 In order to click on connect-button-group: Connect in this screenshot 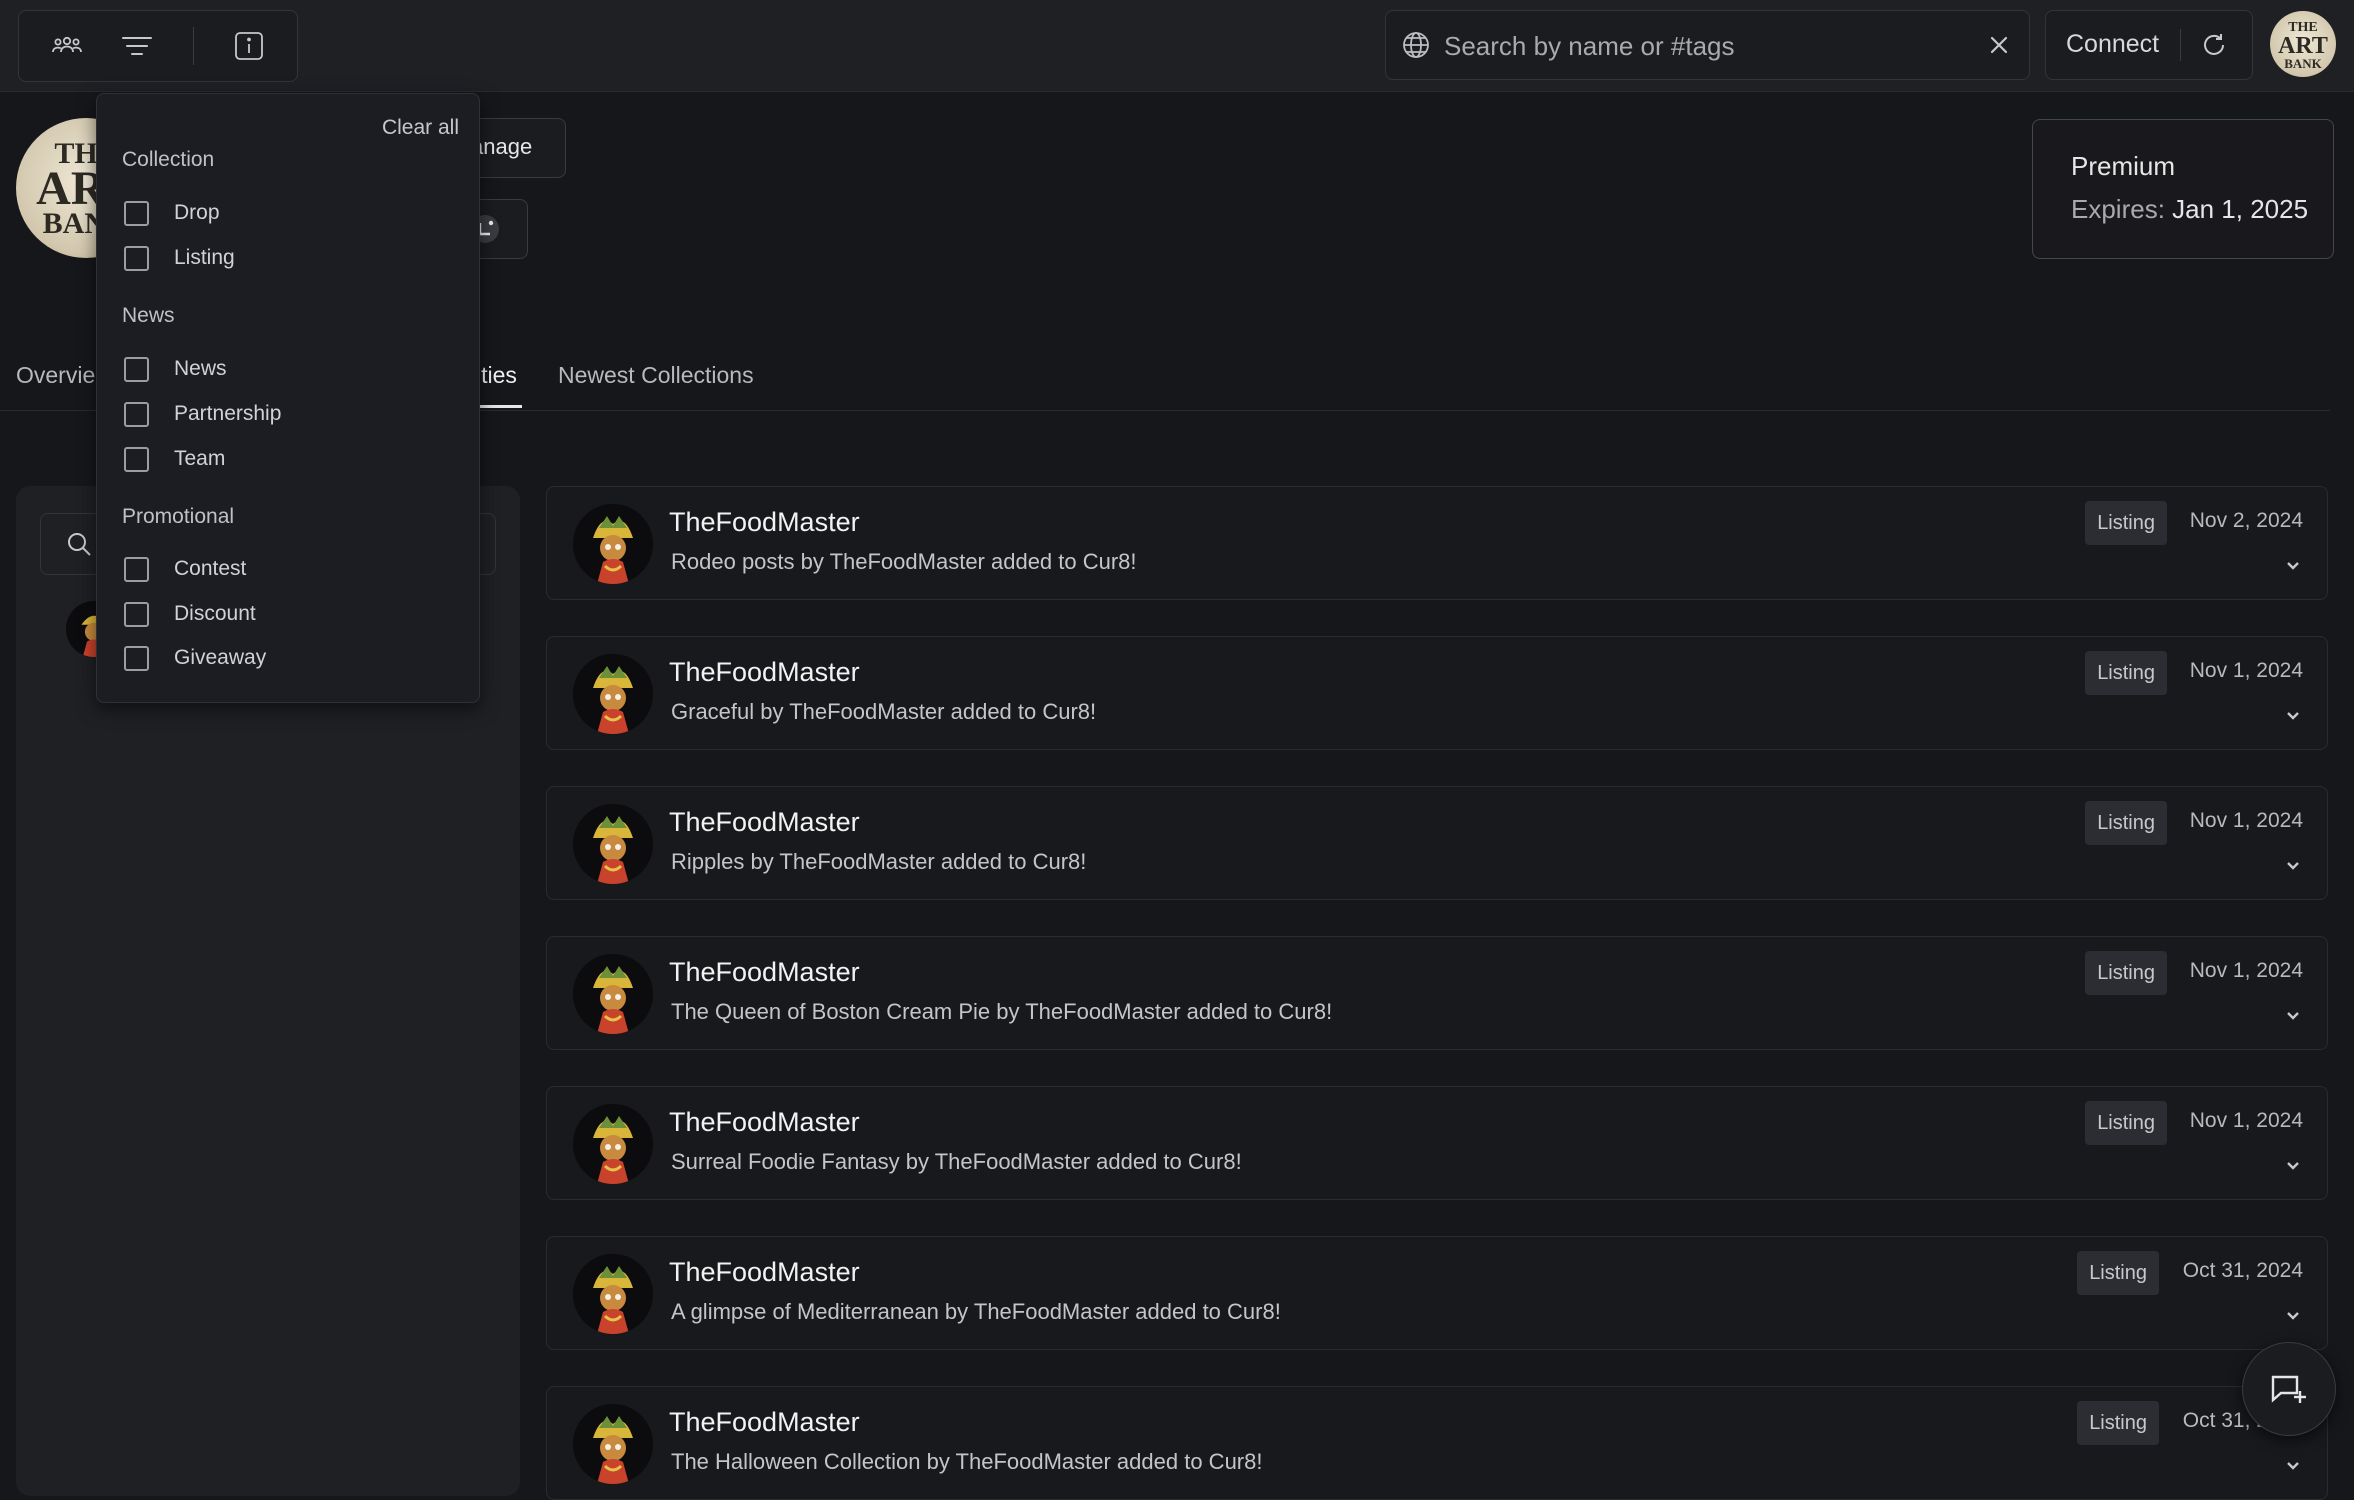, I will do `click(2149, 45)`.